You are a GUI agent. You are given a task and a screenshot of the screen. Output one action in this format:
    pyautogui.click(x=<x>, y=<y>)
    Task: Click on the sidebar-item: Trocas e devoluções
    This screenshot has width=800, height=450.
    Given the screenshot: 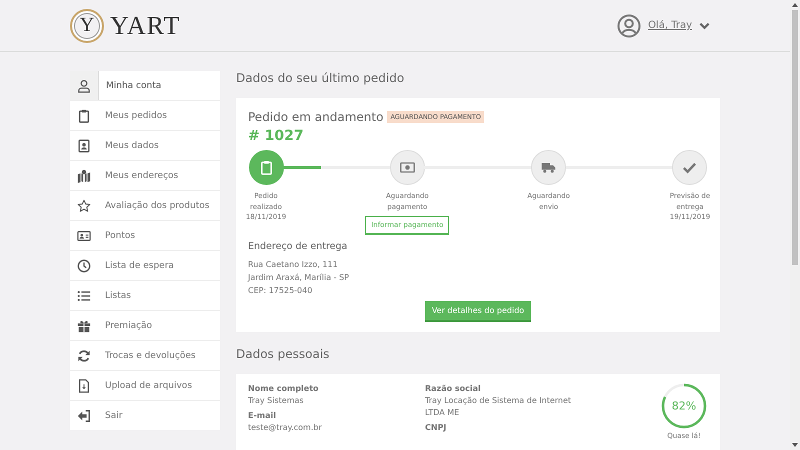 What is the action you would take?
    pyautogui.click(x=145, y=356)
    